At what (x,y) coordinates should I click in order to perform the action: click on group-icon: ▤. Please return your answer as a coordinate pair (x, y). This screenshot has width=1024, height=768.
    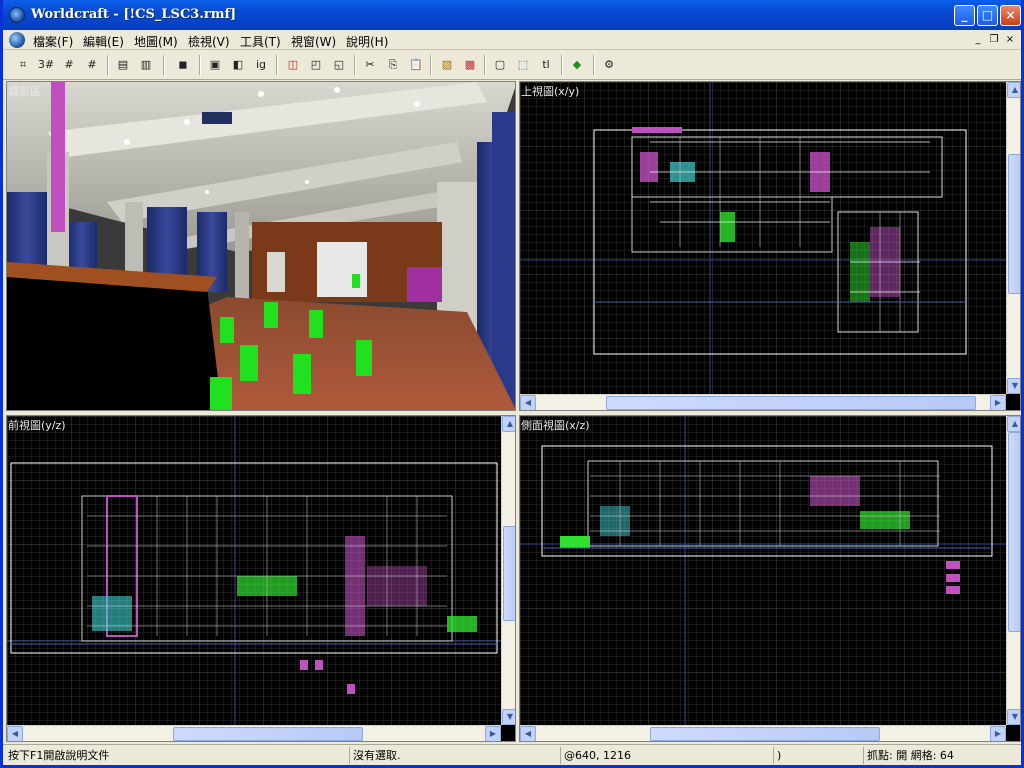
    Looking at the image, I should click on (123, 65).